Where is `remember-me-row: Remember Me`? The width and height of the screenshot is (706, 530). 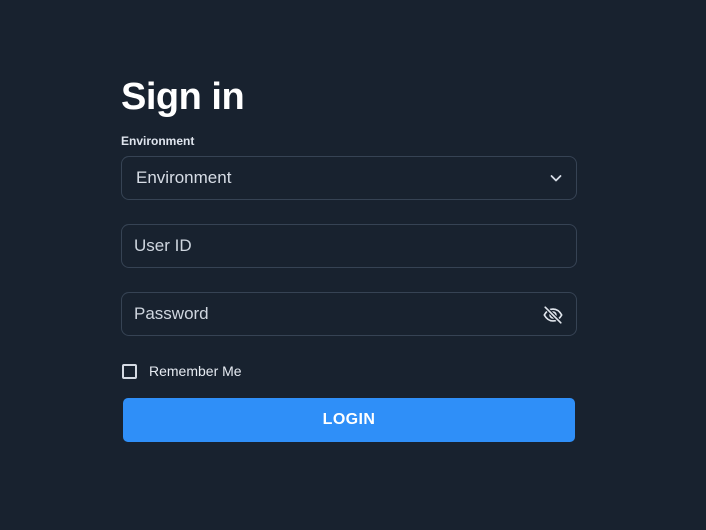 remember-me-row: Remember Me is located at coordinates (349, 371).